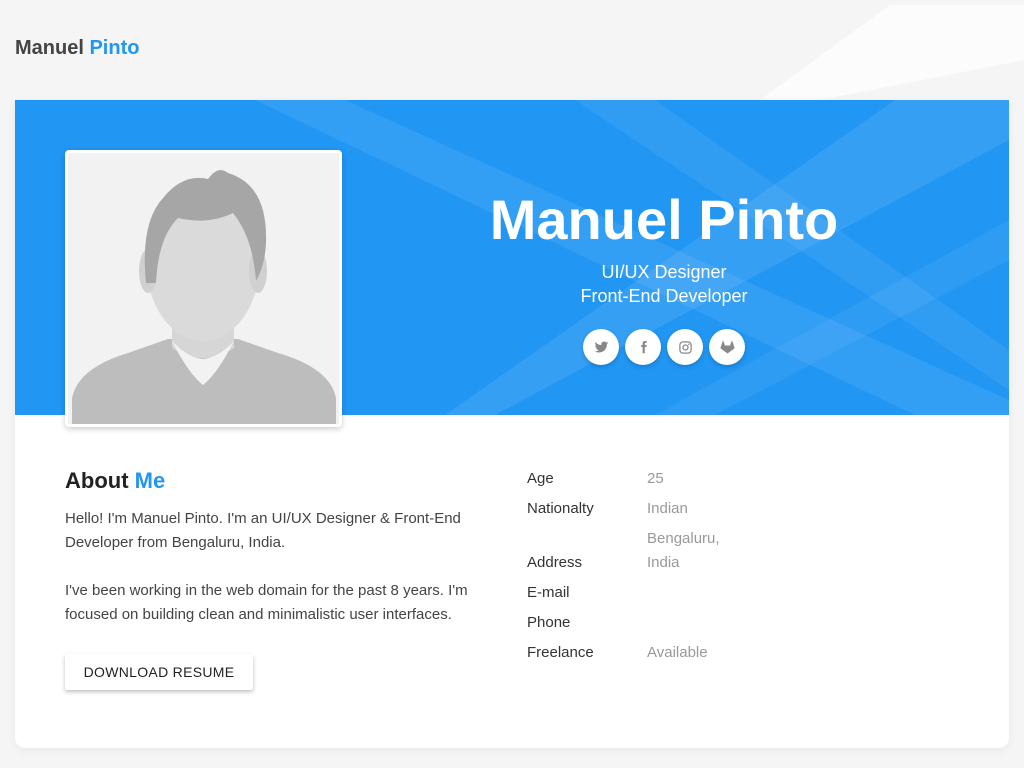  I want to click on download-resume-button: DOWNLOAD RESUME, so click(159, 672).